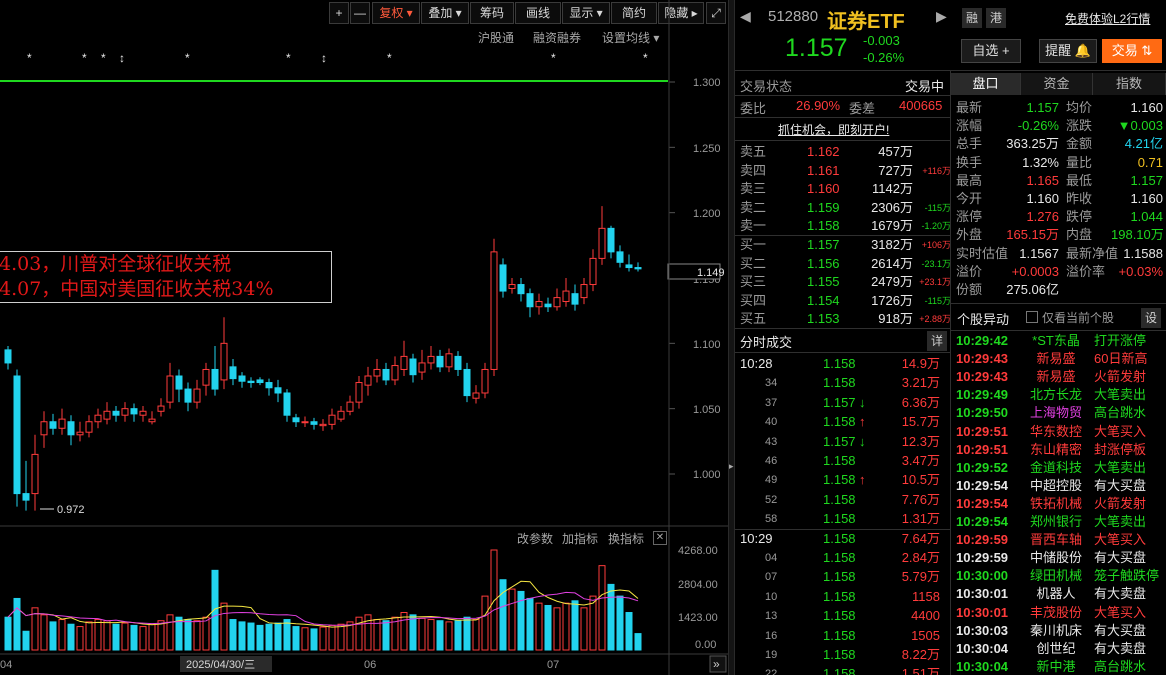  What do you see at coordinates (1056, 413) in the screenshot?
I see `mover-stock-name: 上海物贸` at bounding box center [1056, 413].